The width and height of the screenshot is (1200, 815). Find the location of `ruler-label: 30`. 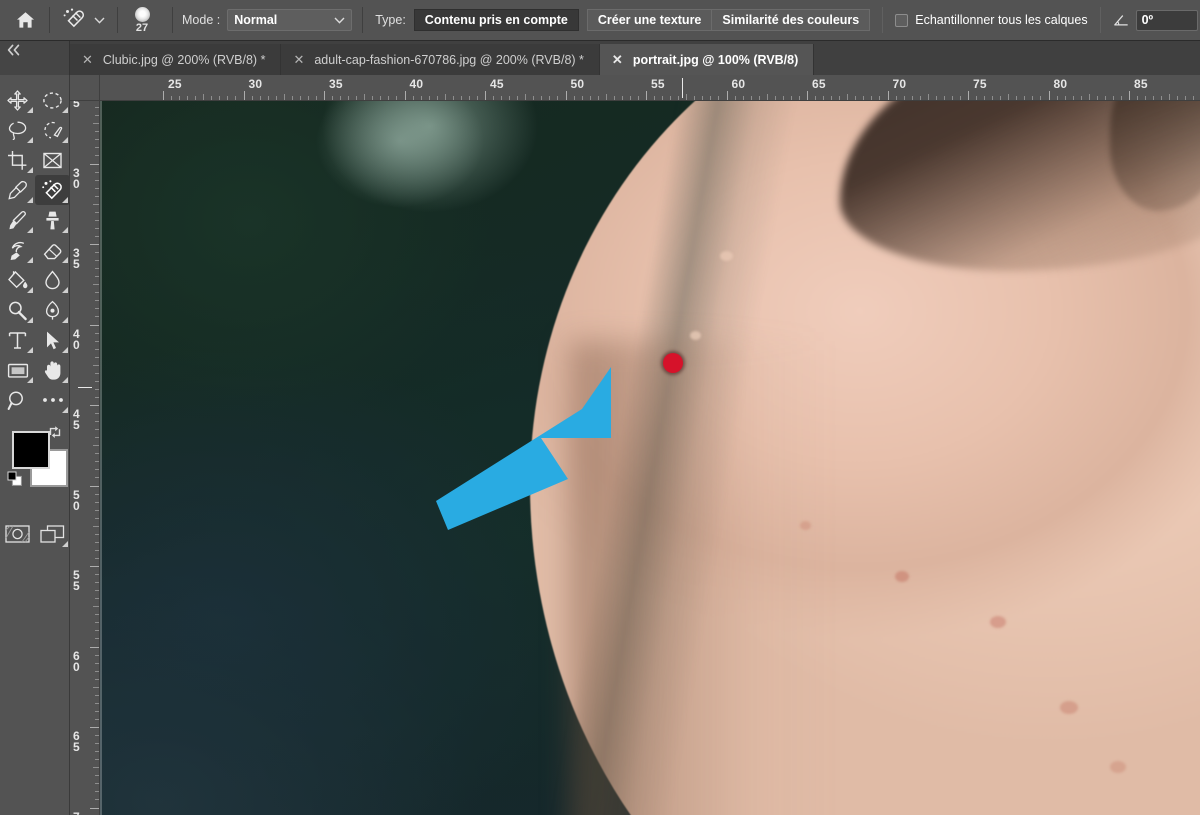

ruler-label: 30 is located at coordinates (76, 178).